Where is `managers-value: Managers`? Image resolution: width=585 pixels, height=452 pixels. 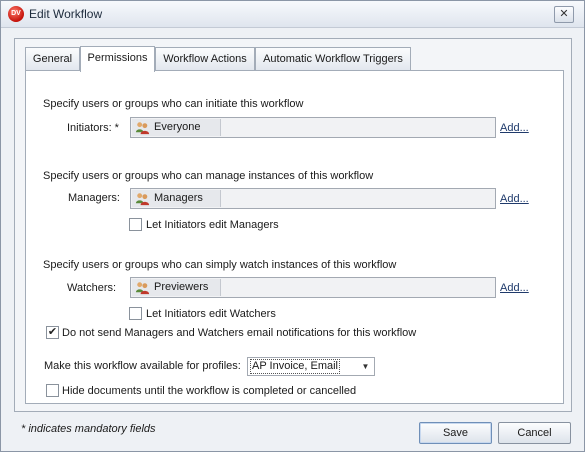
managers-value: Managers is located at coordinates (178, 198).